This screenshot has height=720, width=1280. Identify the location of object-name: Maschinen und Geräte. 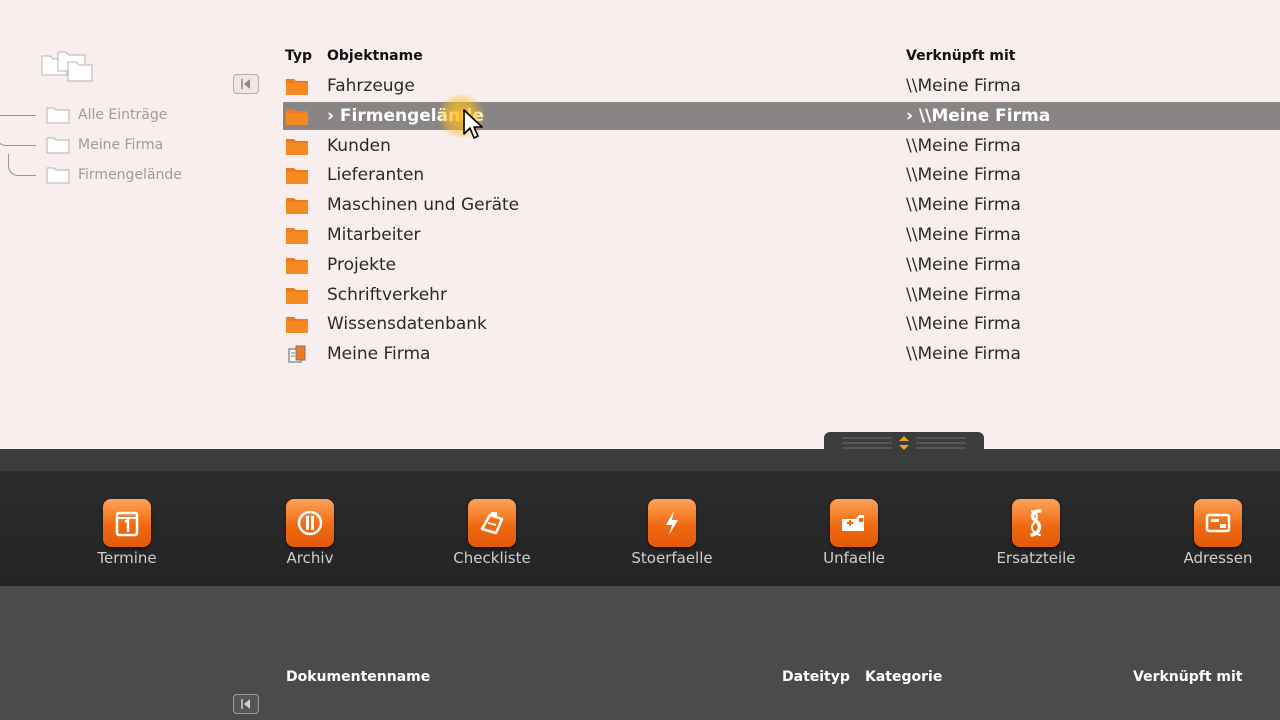
(423, 205).